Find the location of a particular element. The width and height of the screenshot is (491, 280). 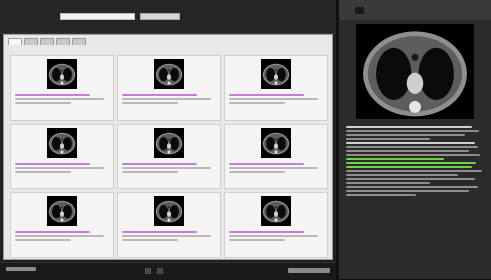

left-logo-mark is located at coordinates (21, 269).